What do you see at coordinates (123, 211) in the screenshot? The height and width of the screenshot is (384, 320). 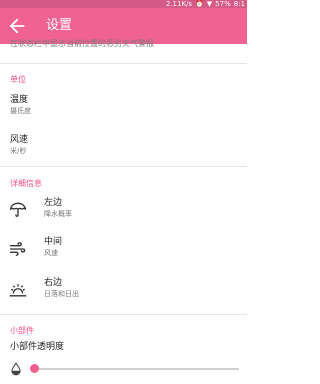 I see `detail-item-left: 左边 降水概率` at bounding box center [123, 211].